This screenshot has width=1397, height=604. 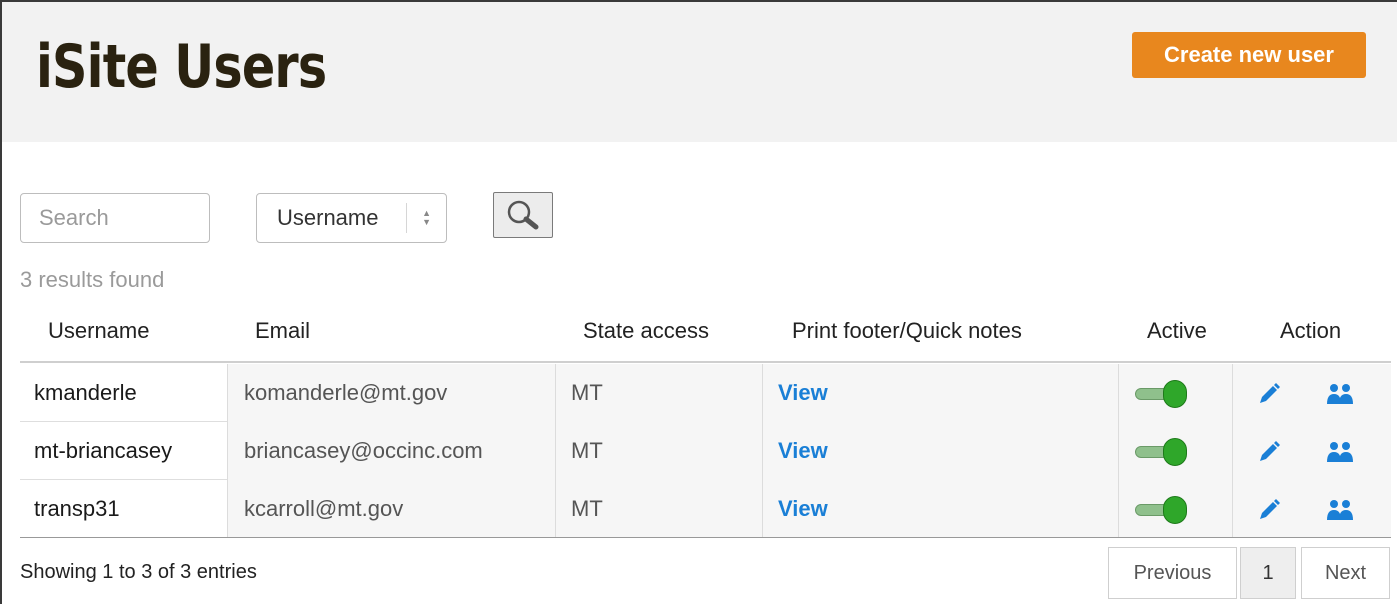 I want to click on create-new-user-button: Create new user, so click(x=1249, y=55).